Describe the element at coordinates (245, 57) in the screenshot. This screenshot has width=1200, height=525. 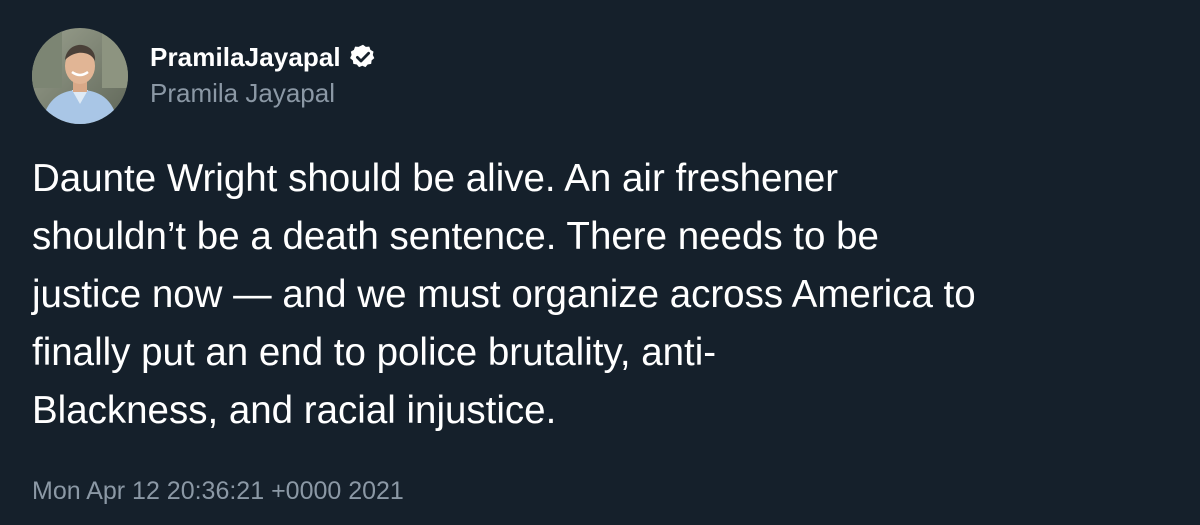
I see `display-name: PramilaJayapal` at that location.